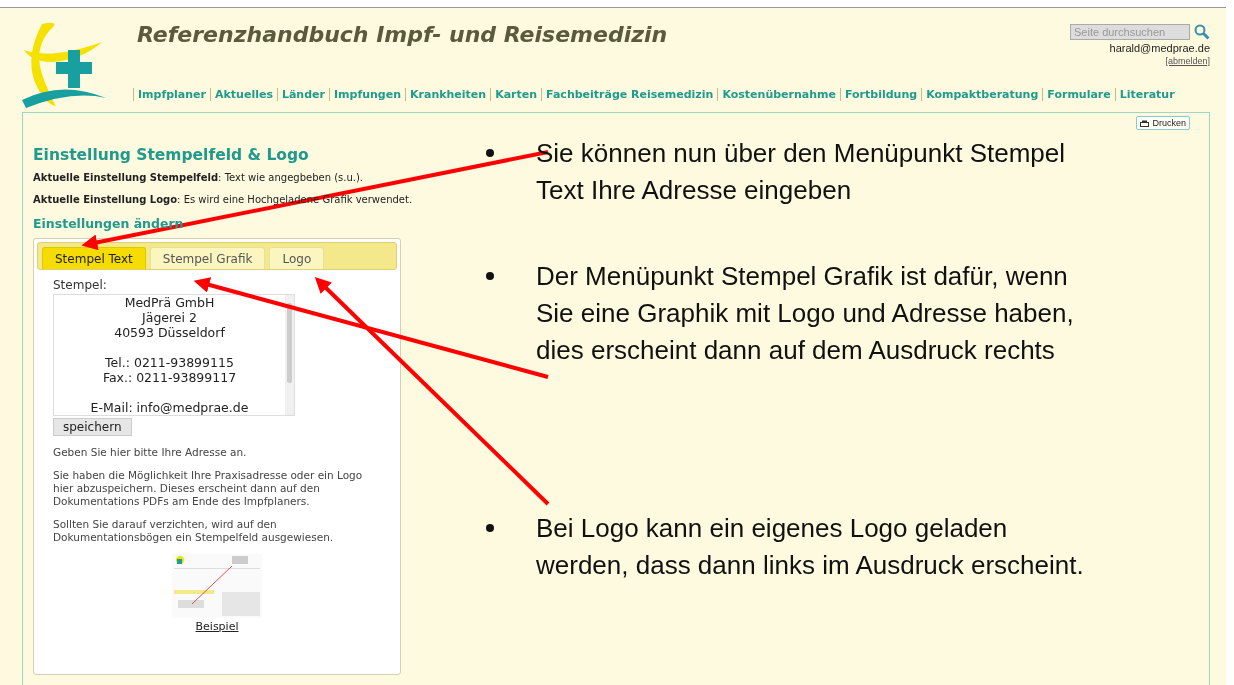 This screenshot has height=685, width=1234. Describe the element at coordinates (629, 94) in the screenshot. I see `nav-link: Fachbeiträge Reisemedizin` at that location.